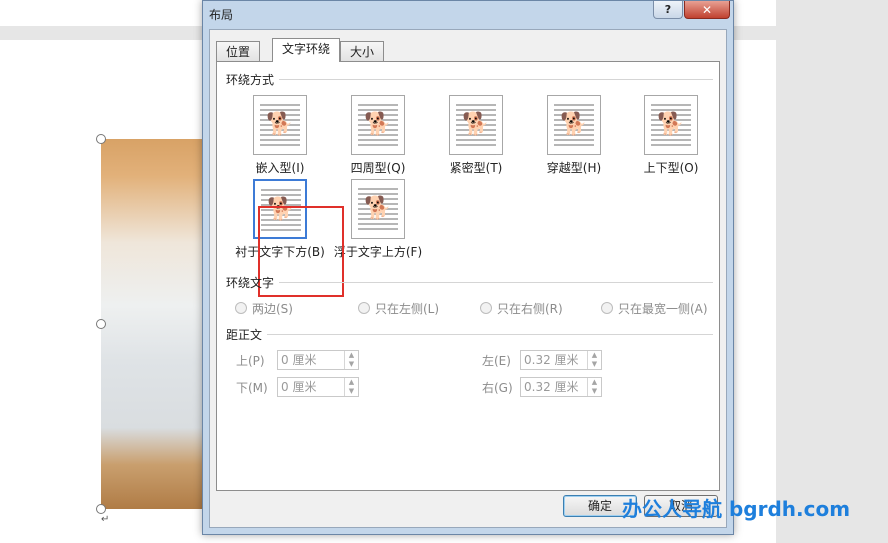  What do you see at coordinates (252, 388) in the screenshot?
I see `distance-bottom-label: 下(M)` at bounding box center [252, 388].